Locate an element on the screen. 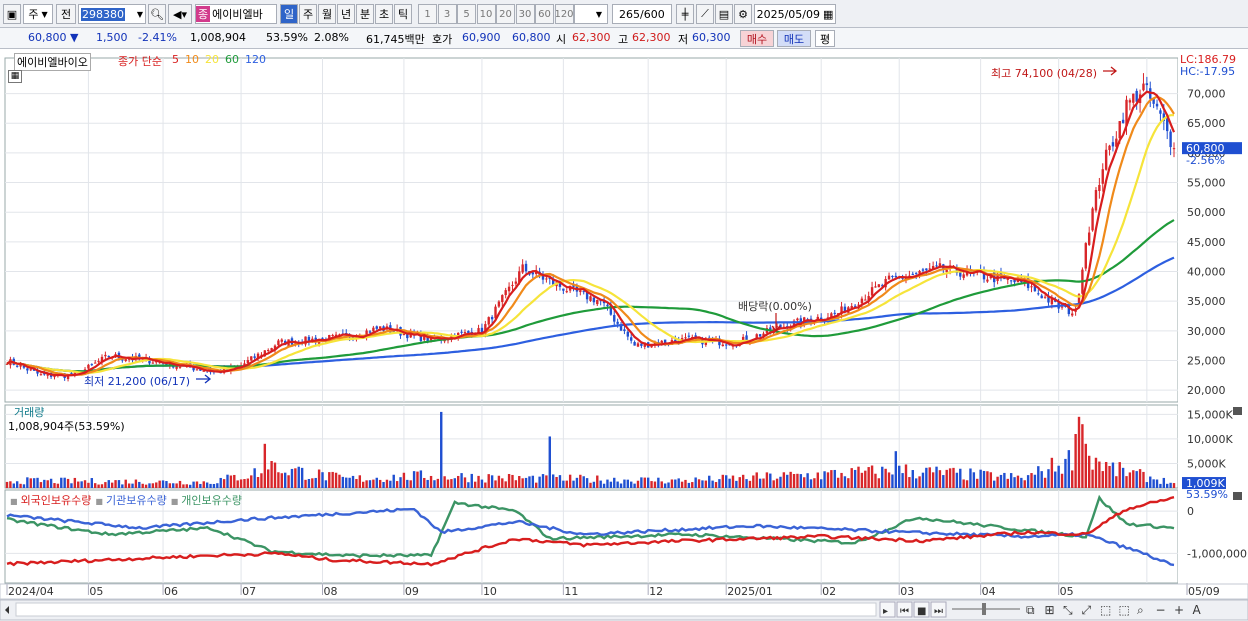  interval-button-3: 3 is located at coordinates (447, 14).